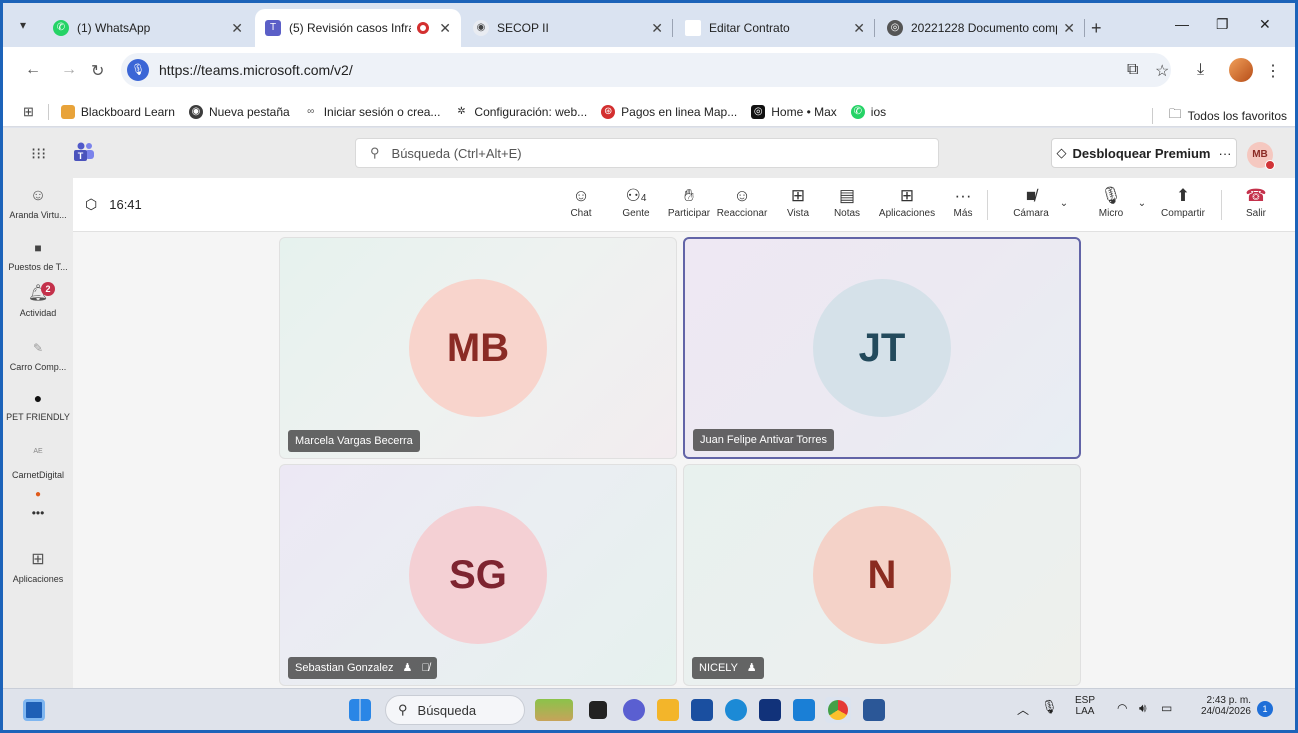  I want to click on microphone-site-icon: 🎙, so click(138, 70).